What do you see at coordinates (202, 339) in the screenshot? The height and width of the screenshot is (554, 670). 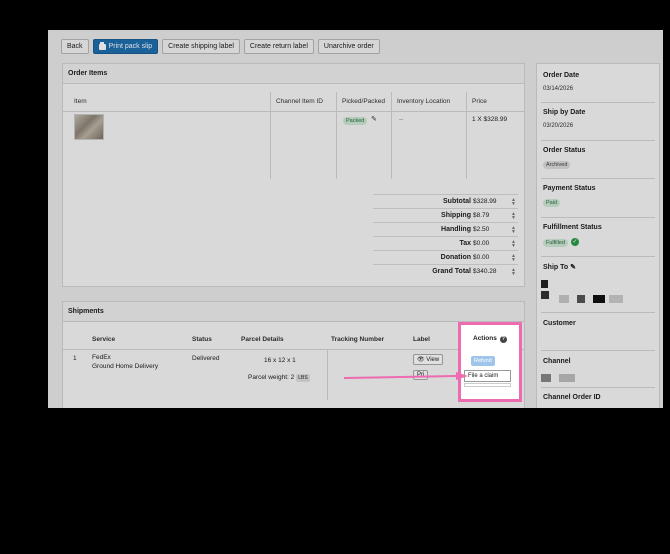 I see `col-status: Status` at bounding box center [202, 339].